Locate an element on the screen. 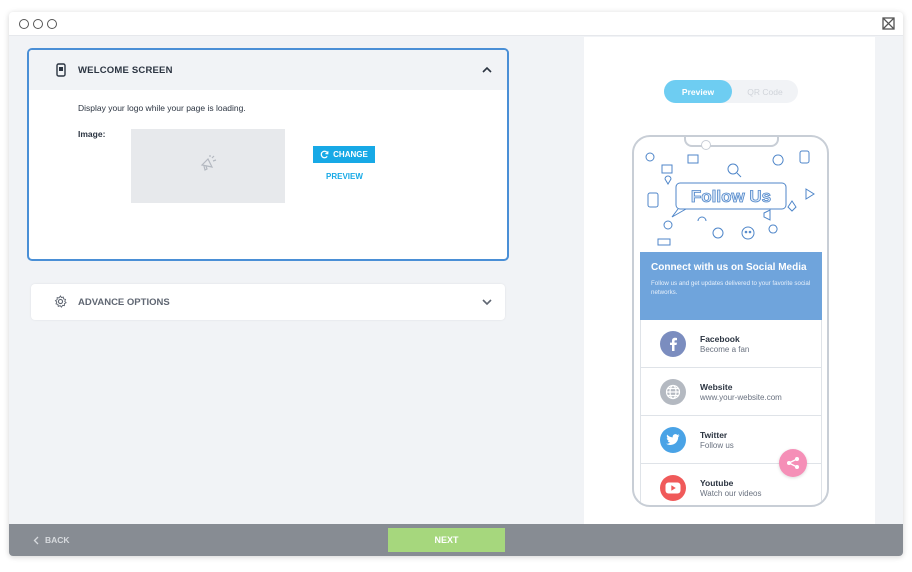 The width and height of the screenshot is (912, 572). megaphone-icon is located at coordinates (208, 163).